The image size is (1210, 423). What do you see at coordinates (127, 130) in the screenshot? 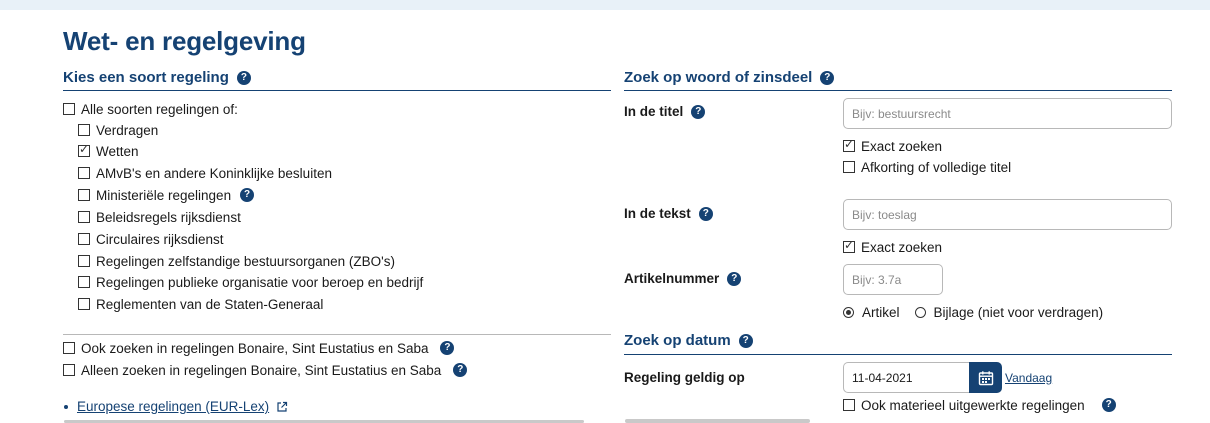
I see `checkbox-label: Verdragen` at bounding box center [127, 130].